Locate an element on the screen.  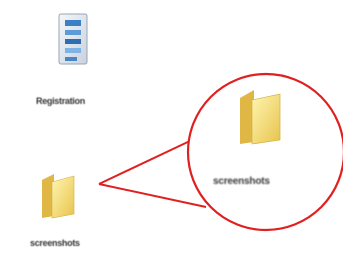
callout-line-lower is located at coordinates (152, 195).